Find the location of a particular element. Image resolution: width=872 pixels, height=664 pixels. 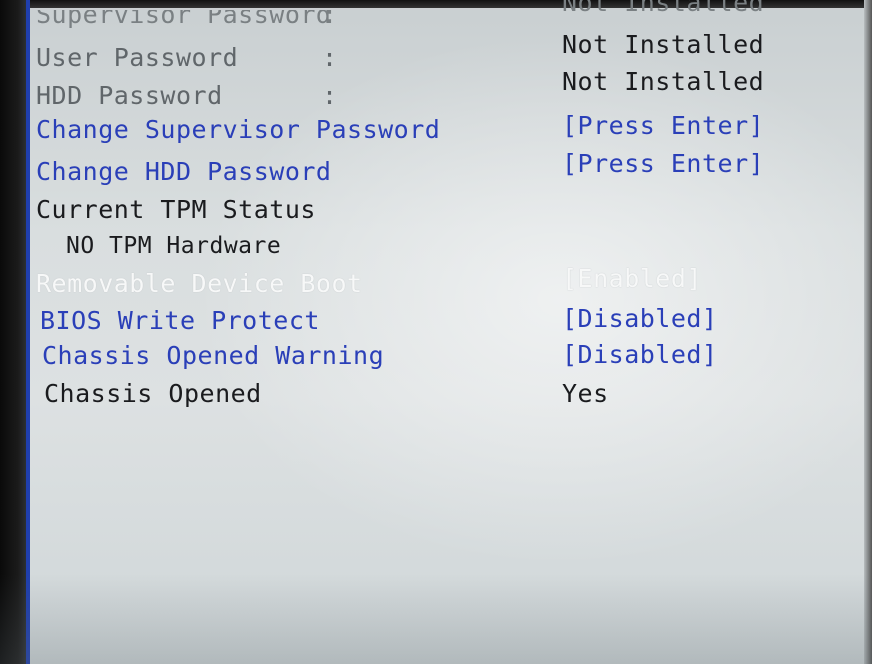

hdd-password-status: Not Installed is located at coordinates (663, 81).